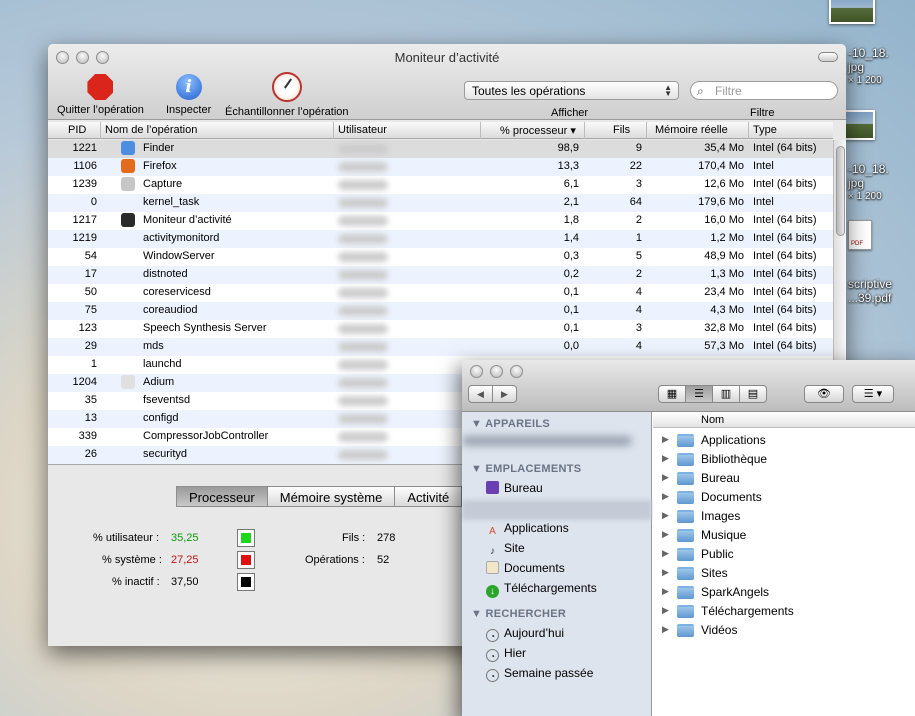 This screenshot has width=915, height=716. What do you see at coordinates (784, 535) in the screenshot?
I see `folder-row: ▶ Musique` at bounding box center [784, 535].